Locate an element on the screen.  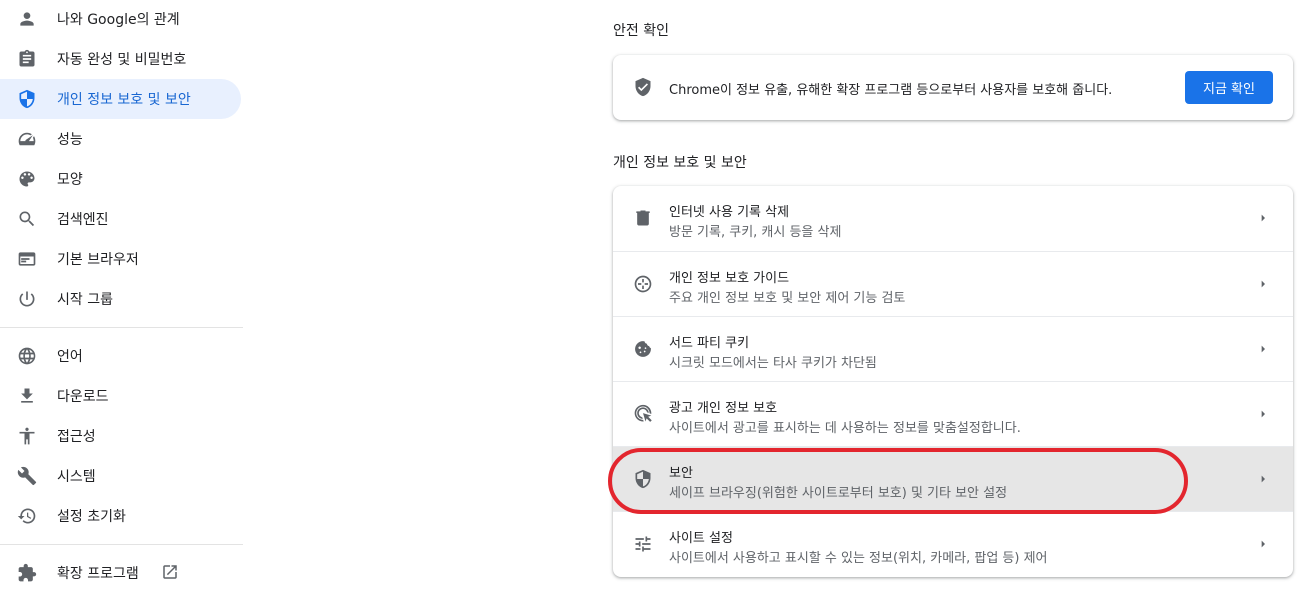
clipboard-icon is located at coordinates (27, 59).